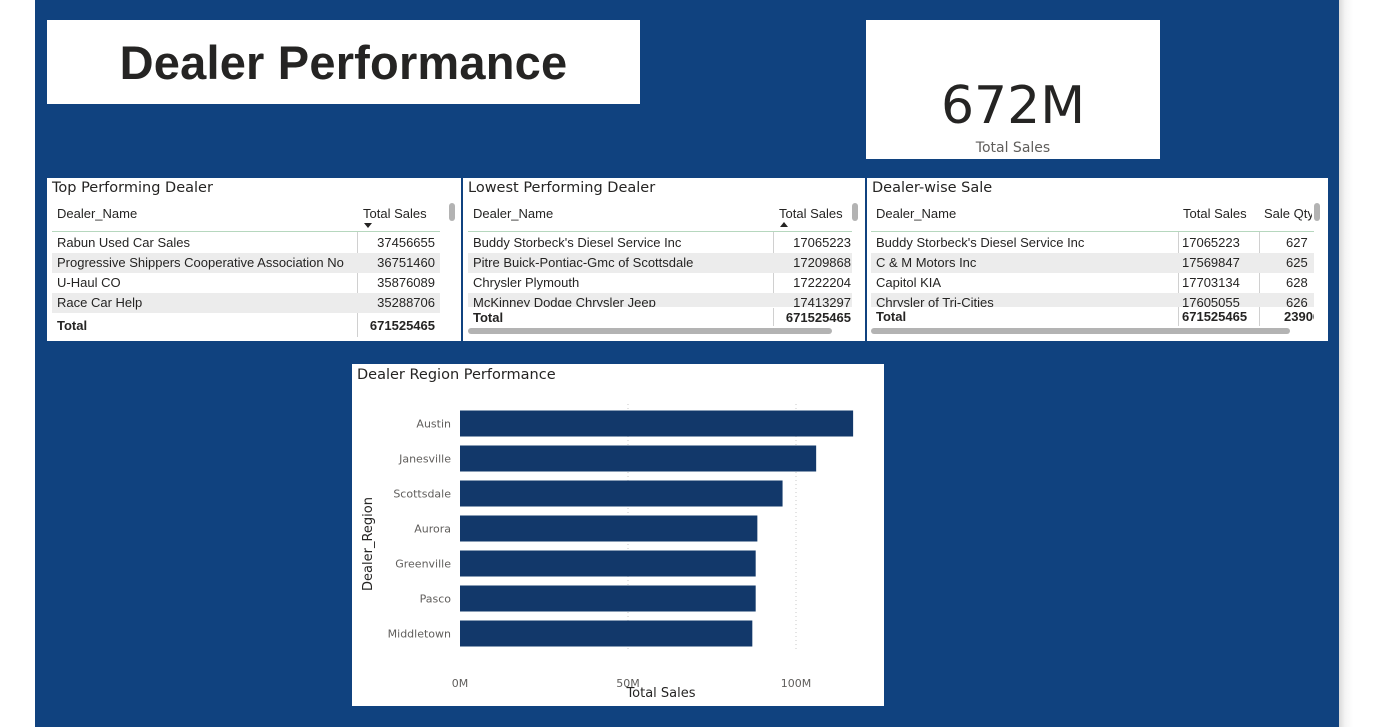 This screenshot has height=727, width=1373. What do you see at coordinates (660, 283) in the screenshot?
I see `table-row: Chrysler Plymouth 17222204` at bounding box center [660, 283].